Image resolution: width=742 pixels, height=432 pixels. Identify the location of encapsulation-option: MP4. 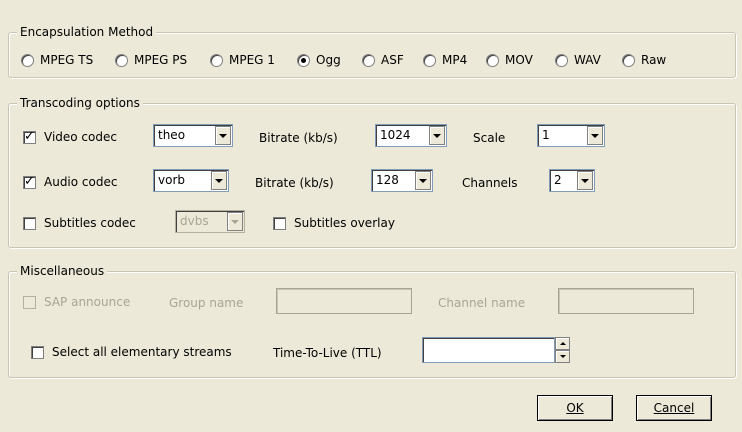
(445, 60).